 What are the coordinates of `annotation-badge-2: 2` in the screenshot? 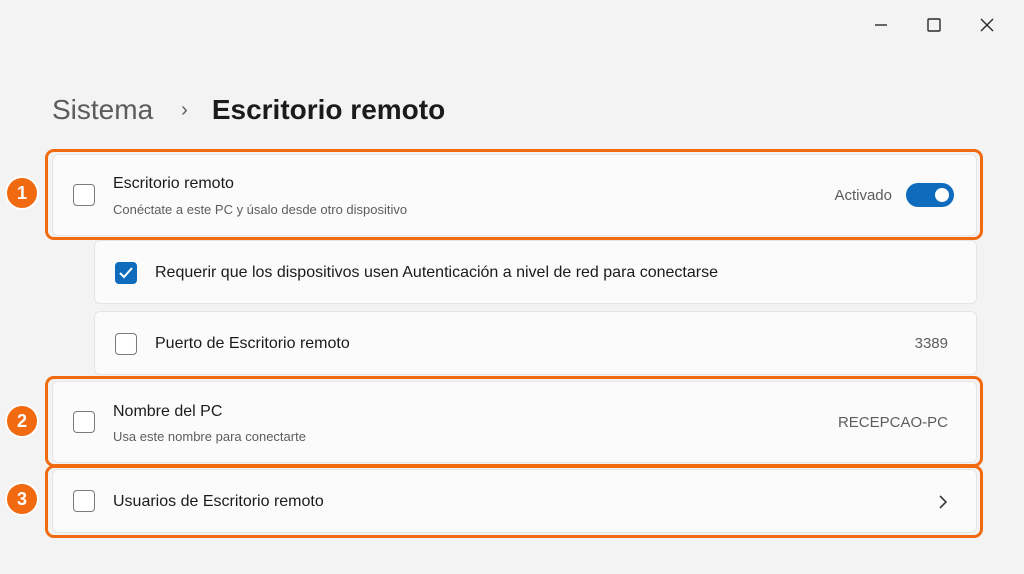 It's located at (22, 421).